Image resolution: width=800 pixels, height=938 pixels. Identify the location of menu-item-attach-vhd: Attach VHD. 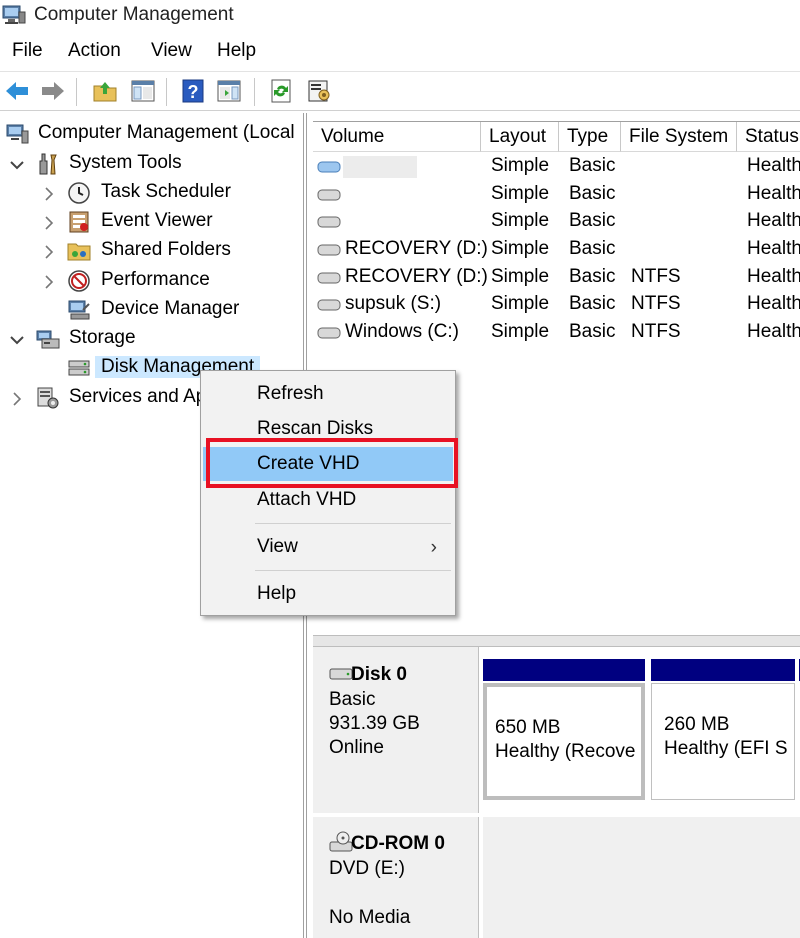
(328, 500).